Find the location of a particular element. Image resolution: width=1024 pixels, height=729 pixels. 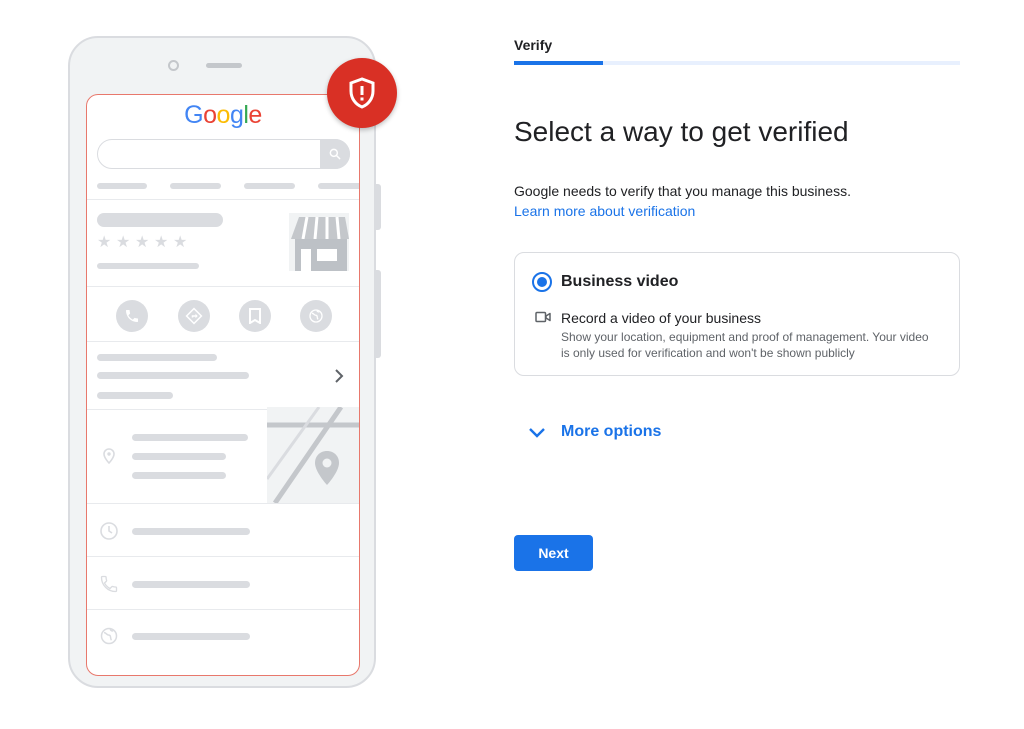

search-icon is located at coordinates (335, 153).